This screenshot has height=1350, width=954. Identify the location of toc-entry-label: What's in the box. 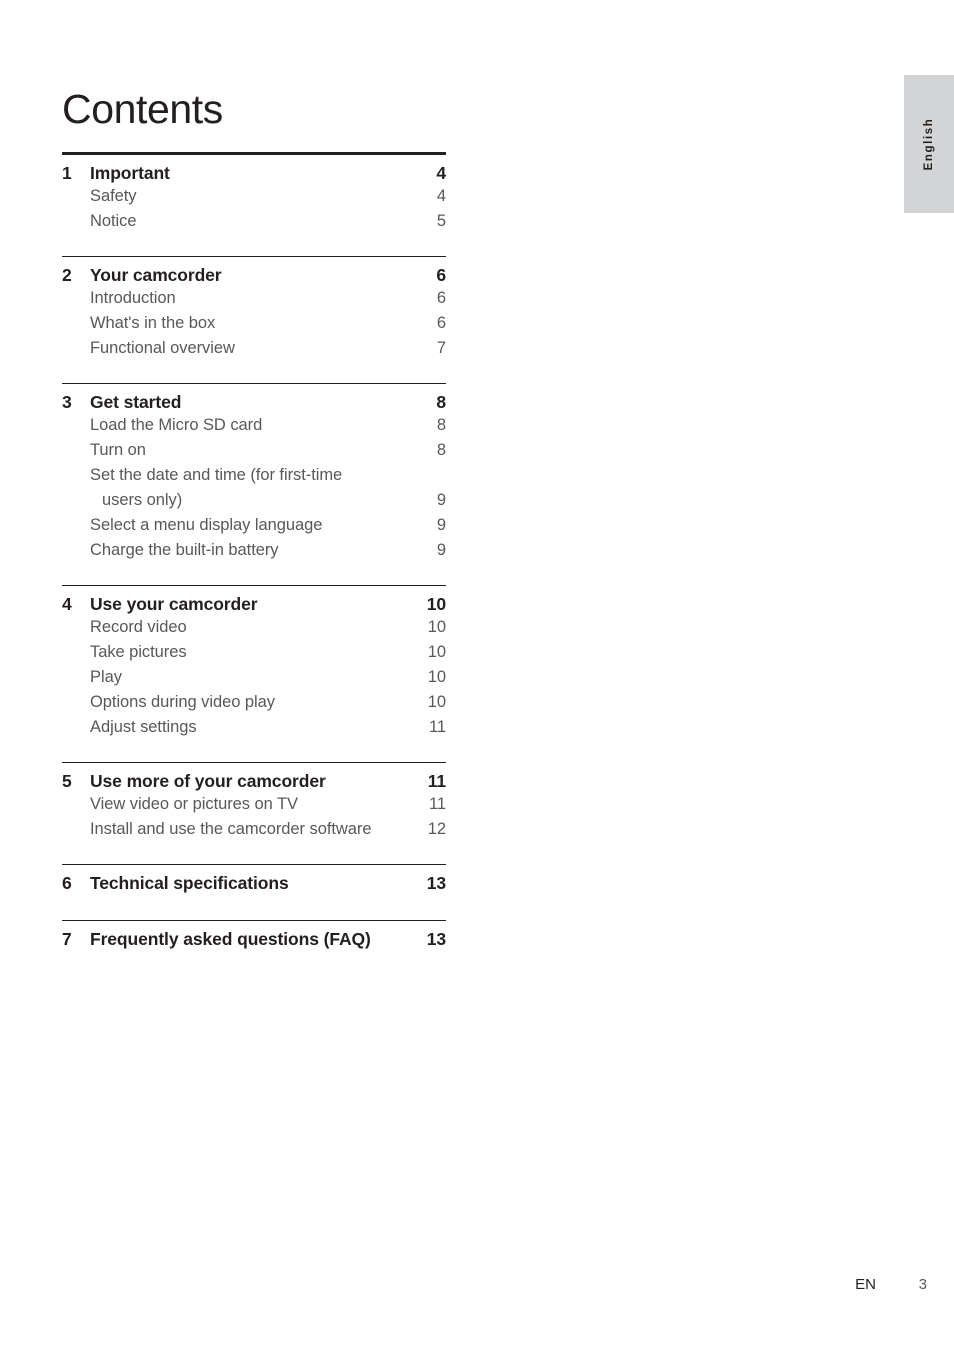
(256, 323).